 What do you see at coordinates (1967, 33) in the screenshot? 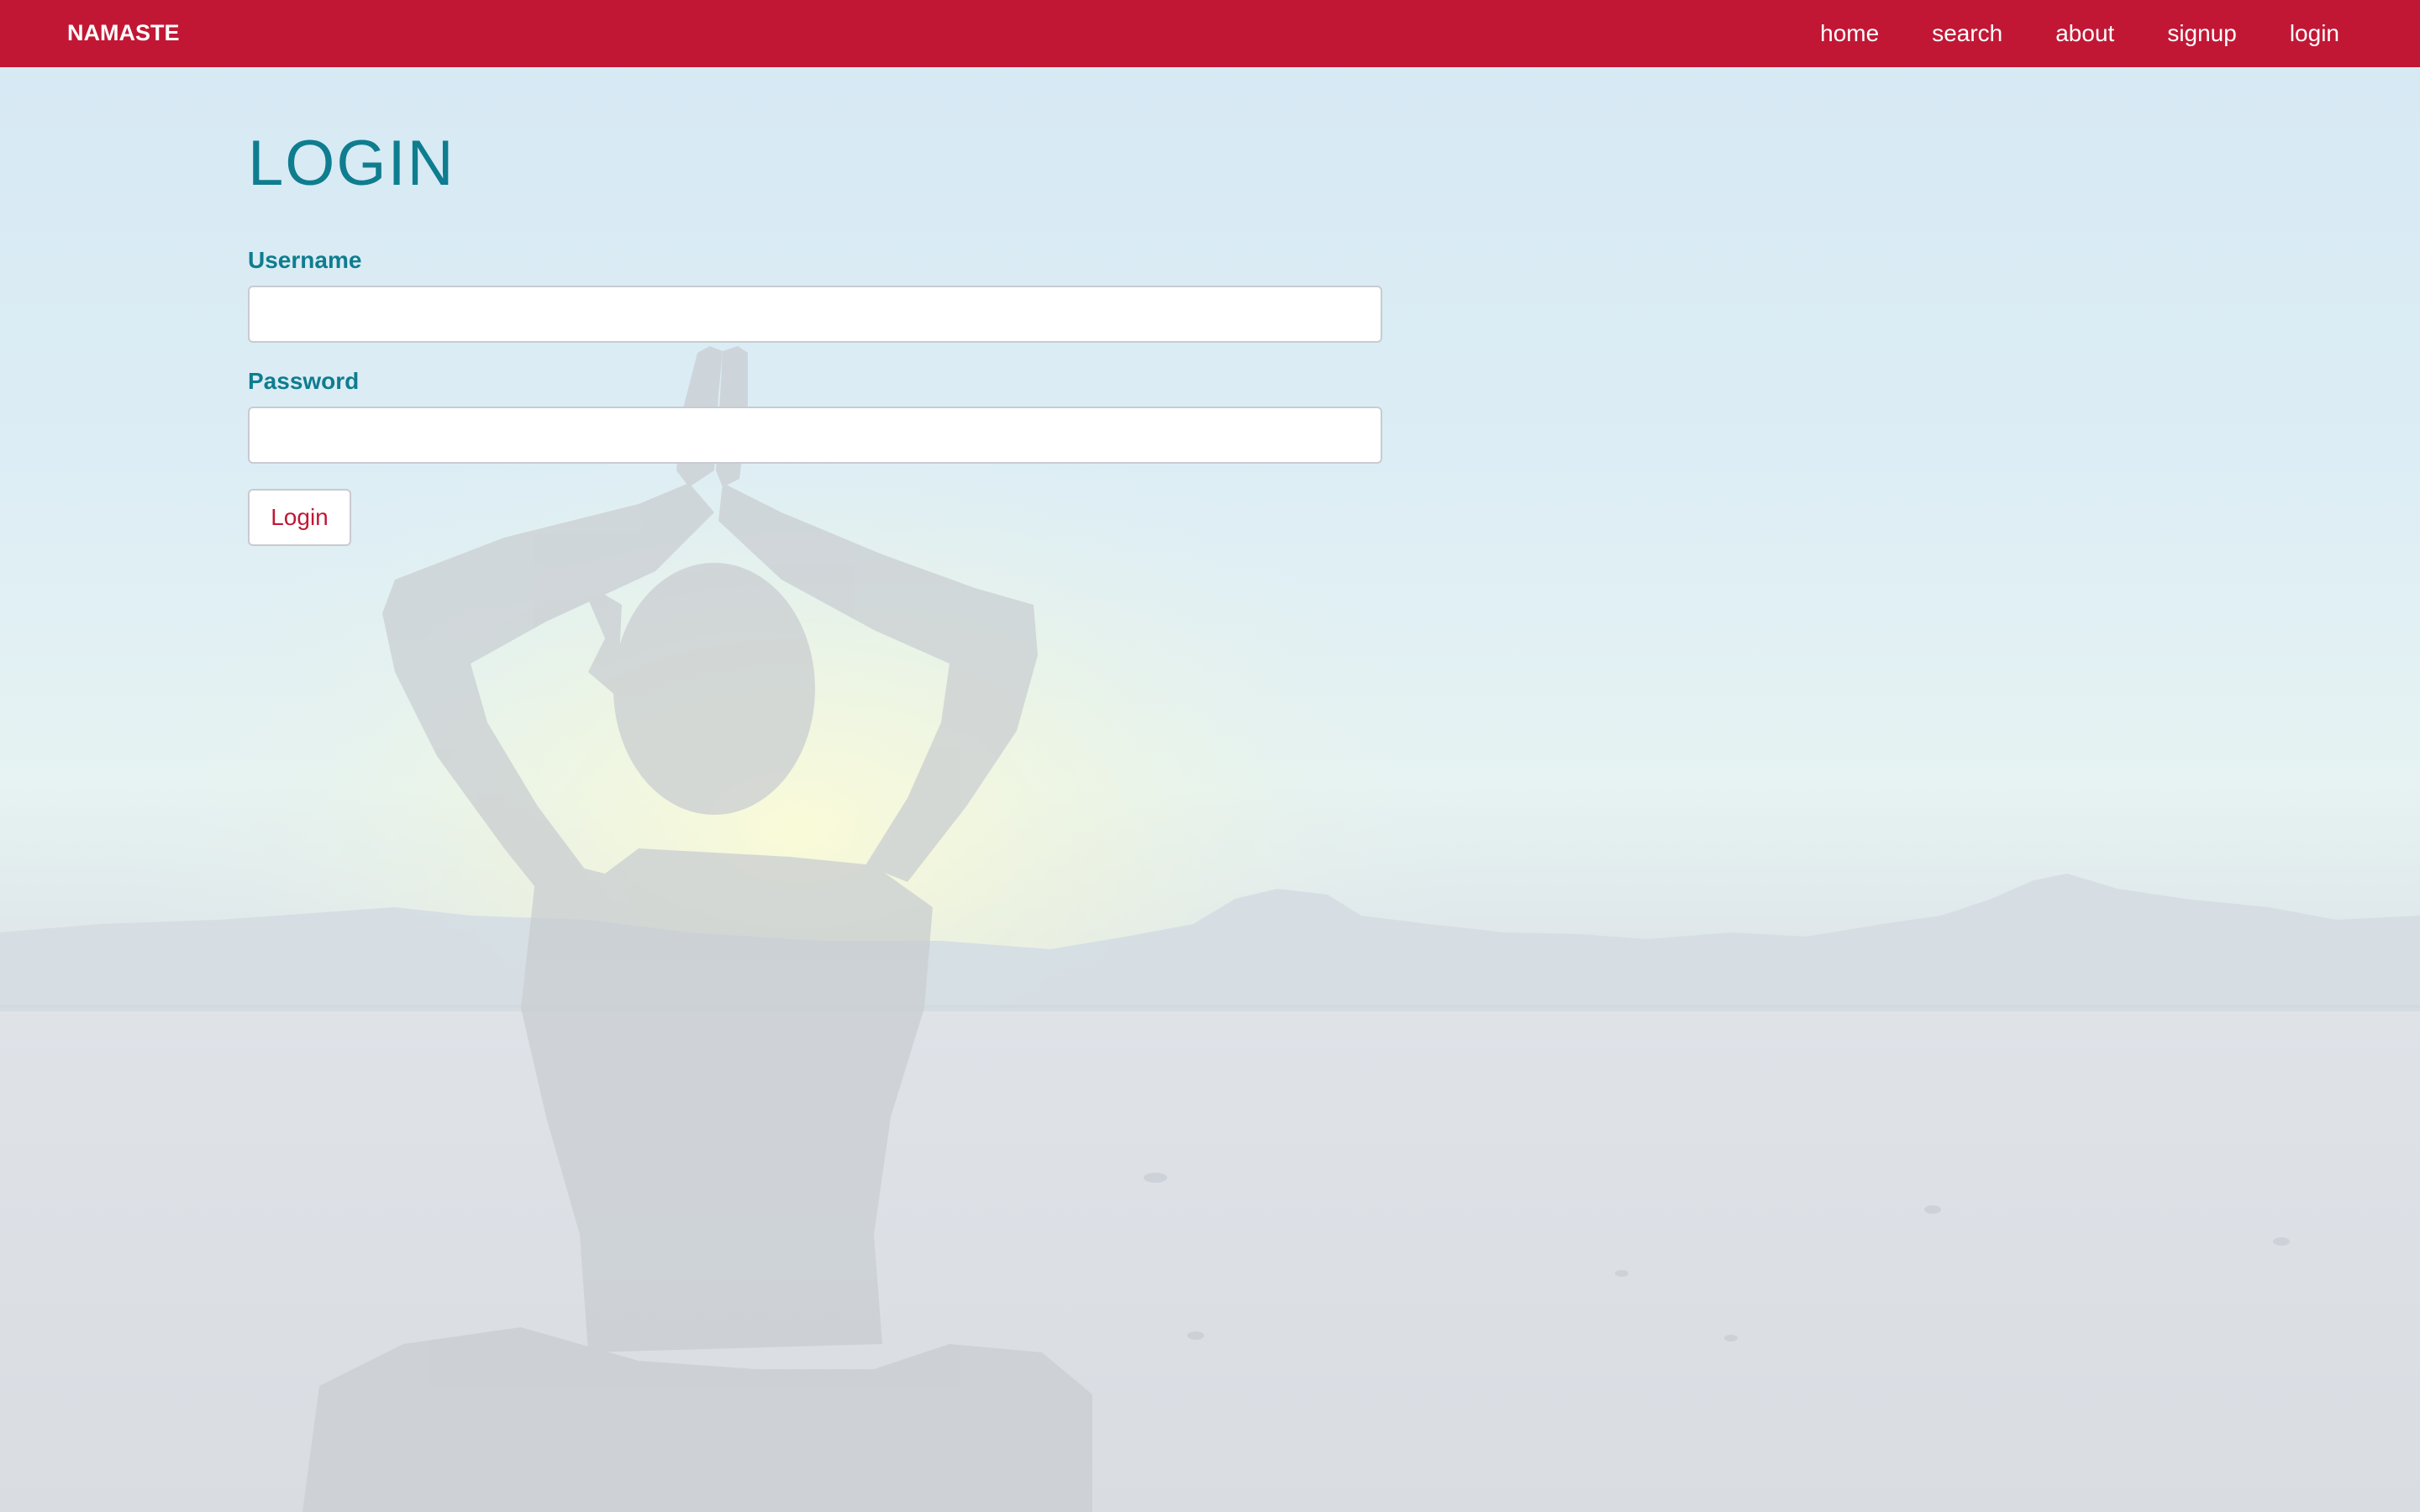
I see `nav-link-search: search` at bounding box center [1967, 33].